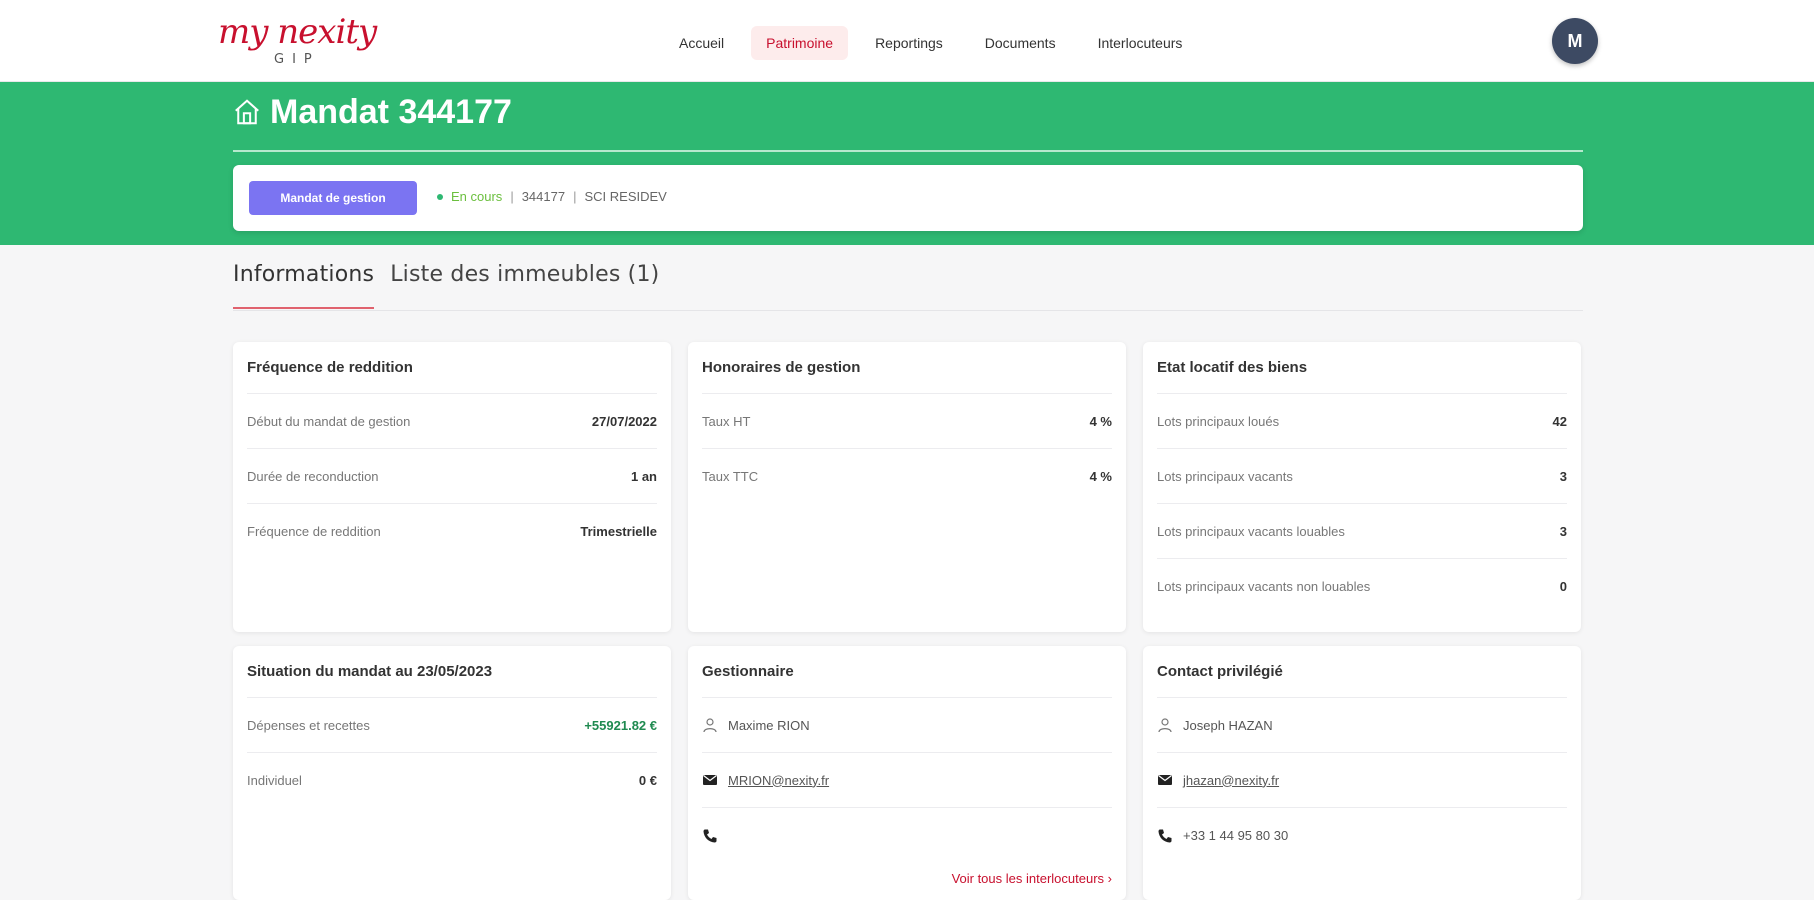 The height and width of the screenshot is (900, 1814). What do you see at coordinates (701, 43) in the screenshot?
I see `nav-accueil: Accueil` at bounding box center [701, 43].